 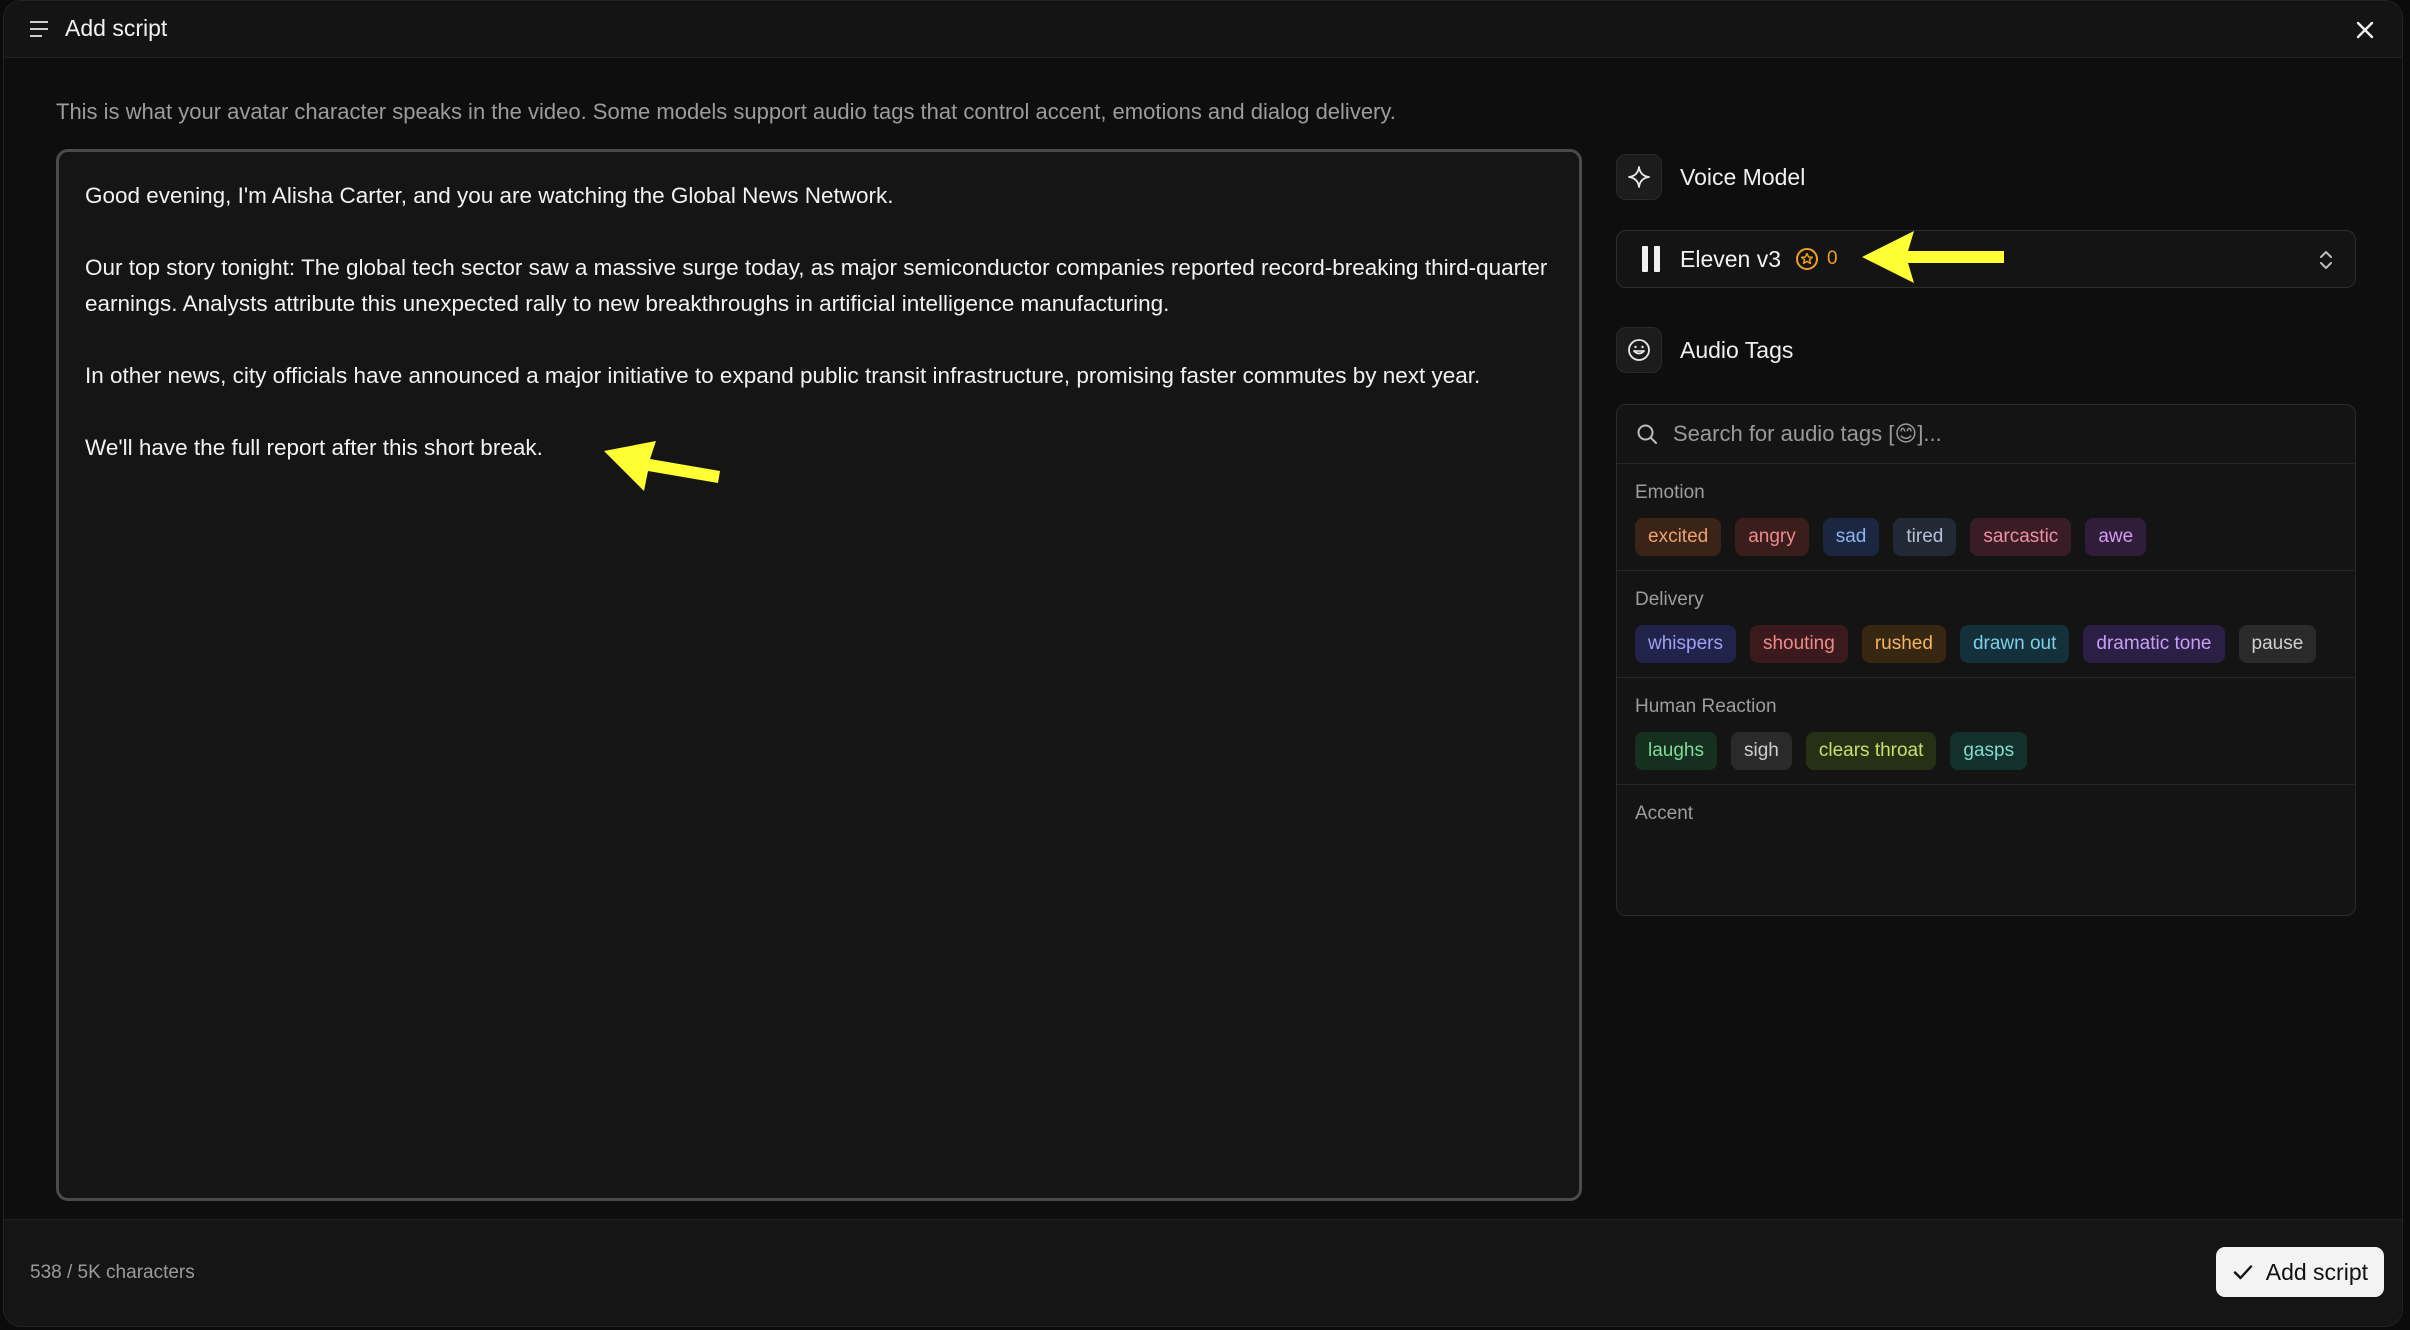 What do you see at coordinates (1685, 644) in the screenshot?
I see `audio-tag-whispers: whispers` at bounding box center [1685, 644].